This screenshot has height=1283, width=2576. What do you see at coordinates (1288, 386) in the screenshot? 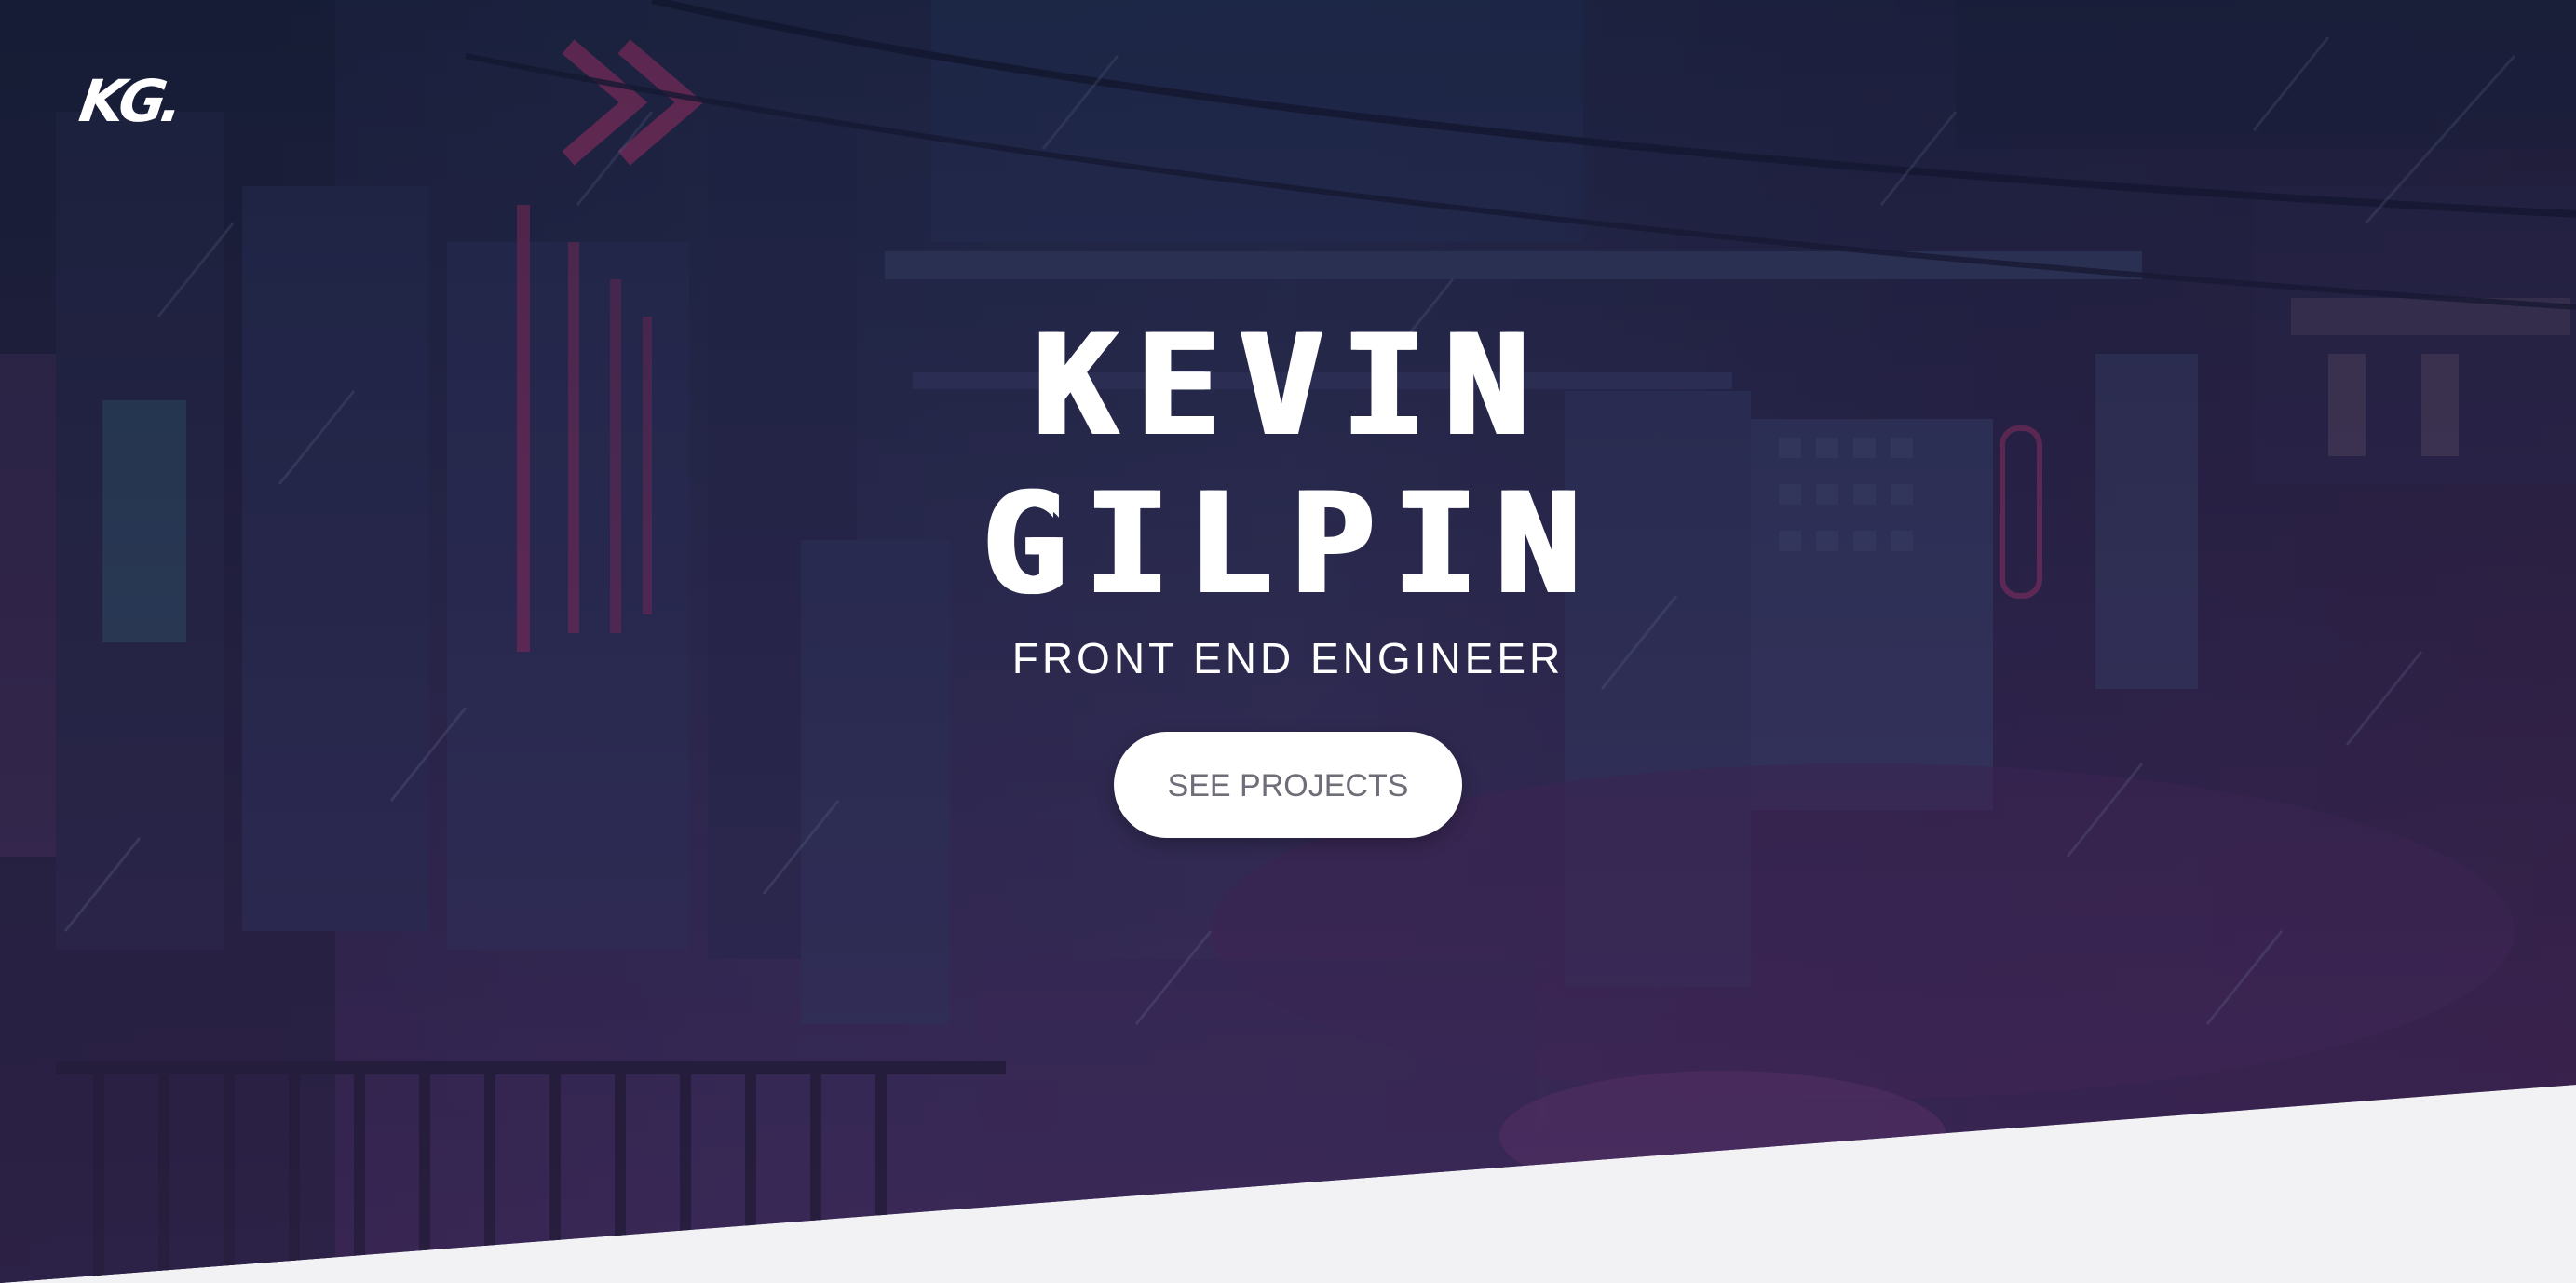
I see `hero-title-first-name: KEVIN` at bounding box center [1288, 386].